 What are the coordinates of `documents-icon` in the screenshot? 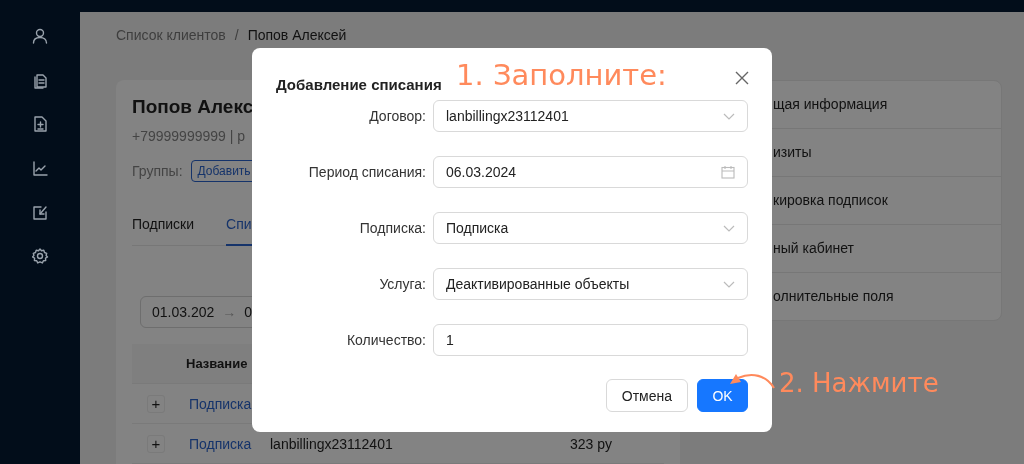 It's located at (40, 80).